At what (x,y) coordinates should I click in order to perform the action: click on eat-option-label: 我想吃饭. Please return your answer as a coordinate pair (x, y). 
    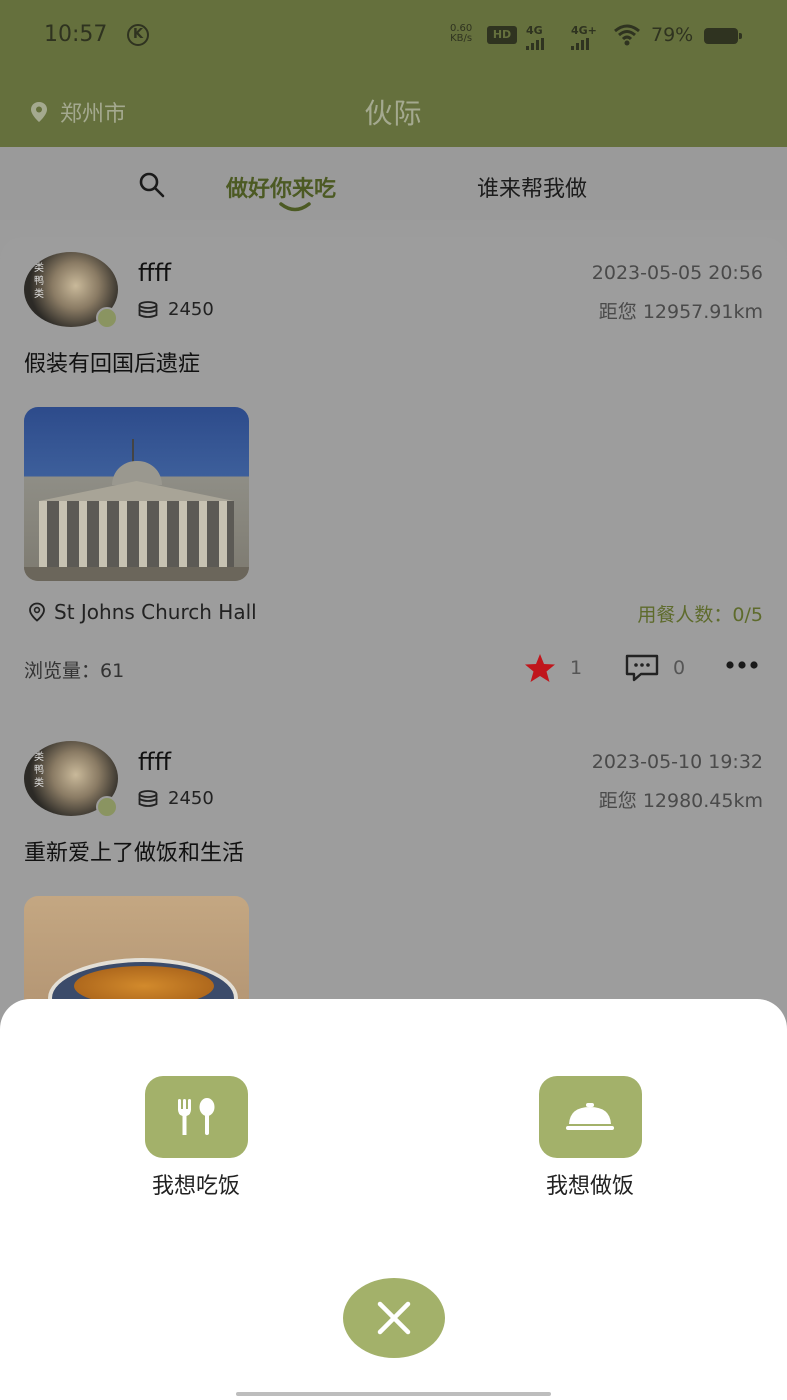
    Looking at the image, I should click on (195, 1186).